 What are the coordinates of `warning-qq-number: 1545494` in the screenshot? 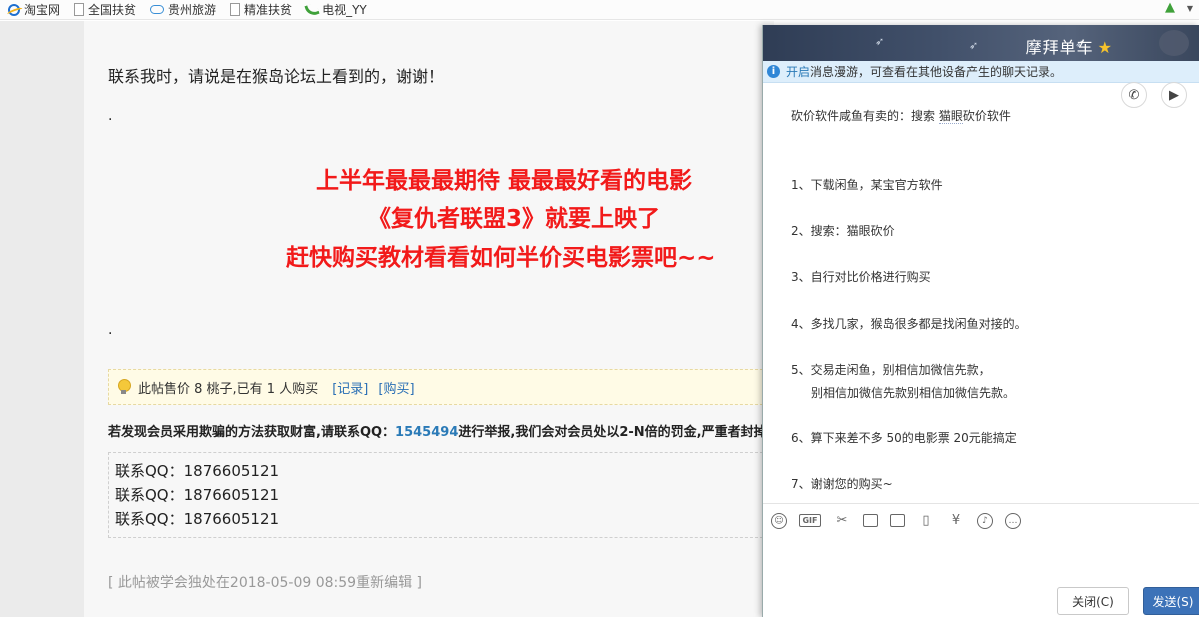 It's located at (426, 432).